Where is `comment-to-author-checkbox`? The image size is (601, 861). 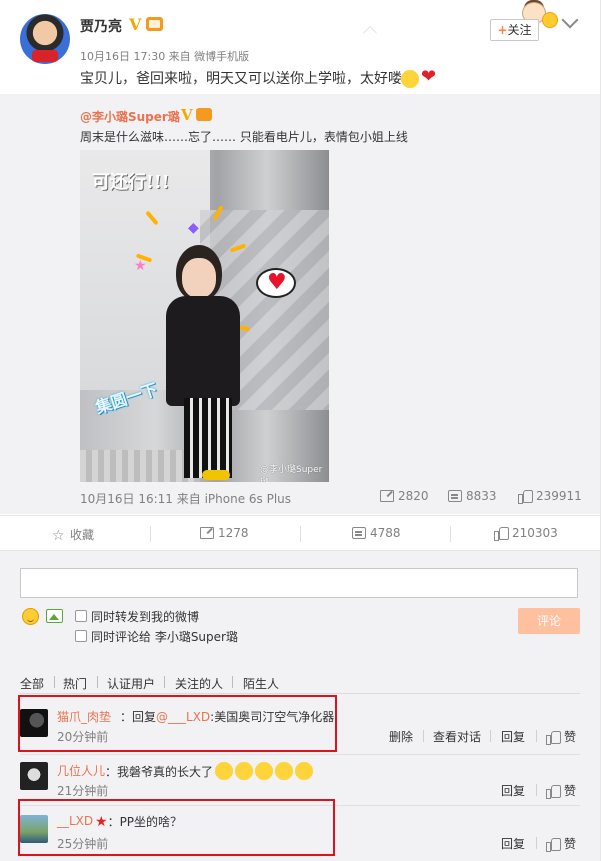
comment-to-author-checkbox is located at coordinates (81, 636).